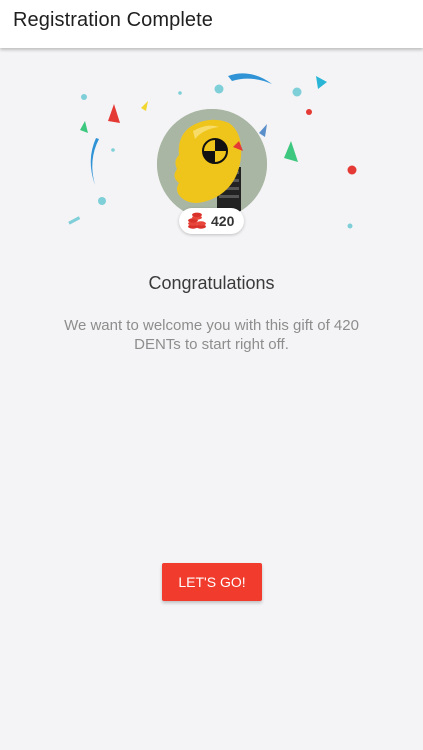  Describe the element at coordinates (197, 220) in the screenshot. I see `coin-stack-icon` at that location.